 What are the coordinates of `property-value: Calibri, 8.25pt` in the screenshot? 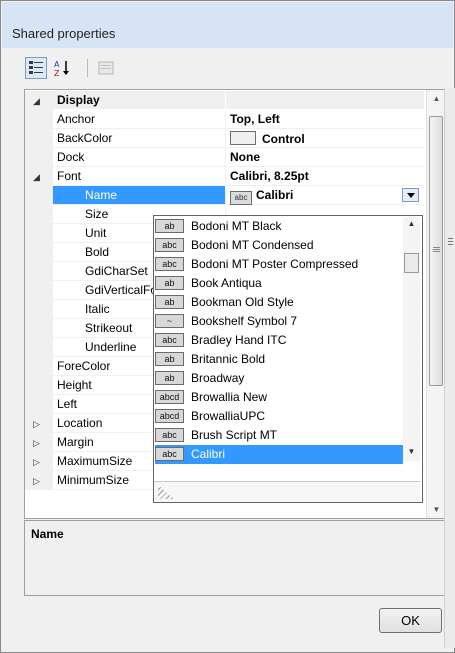 It's located at (269, 176).